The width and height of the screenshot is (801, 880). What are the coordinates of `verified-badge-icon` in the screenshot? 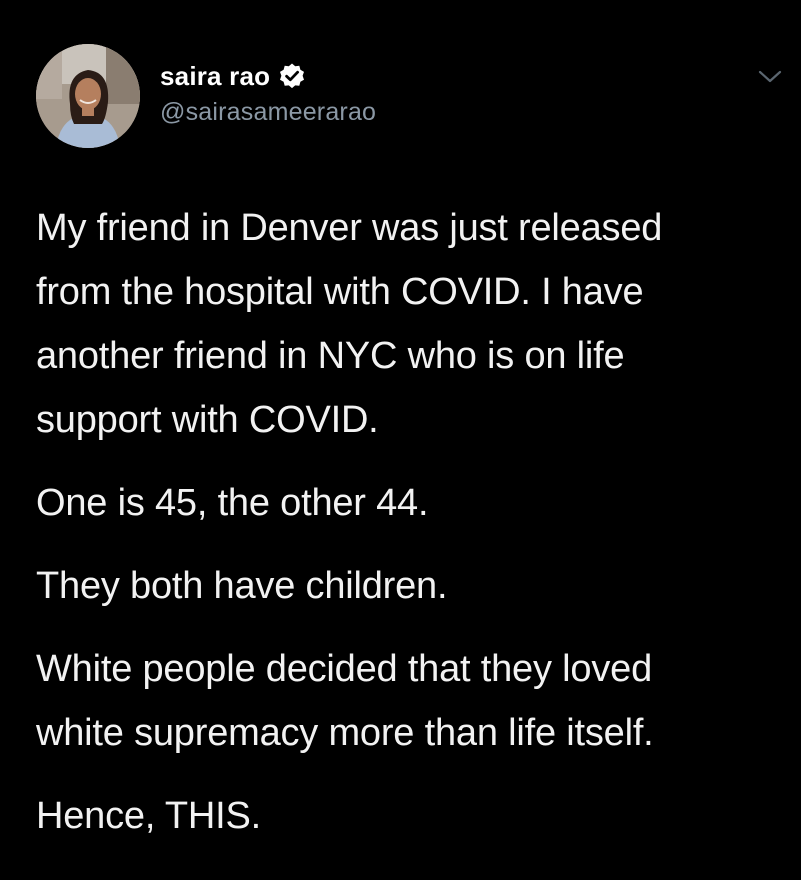 It's located at (292, 76).